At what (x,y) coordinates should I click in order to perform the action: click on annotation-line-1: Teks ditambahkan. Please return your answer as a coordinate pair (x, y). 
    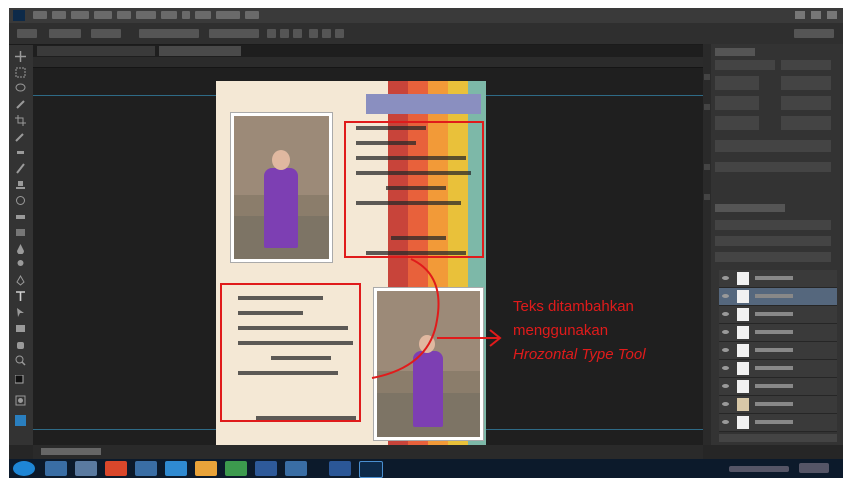
    Looking at the image, I should click on (573, 306).